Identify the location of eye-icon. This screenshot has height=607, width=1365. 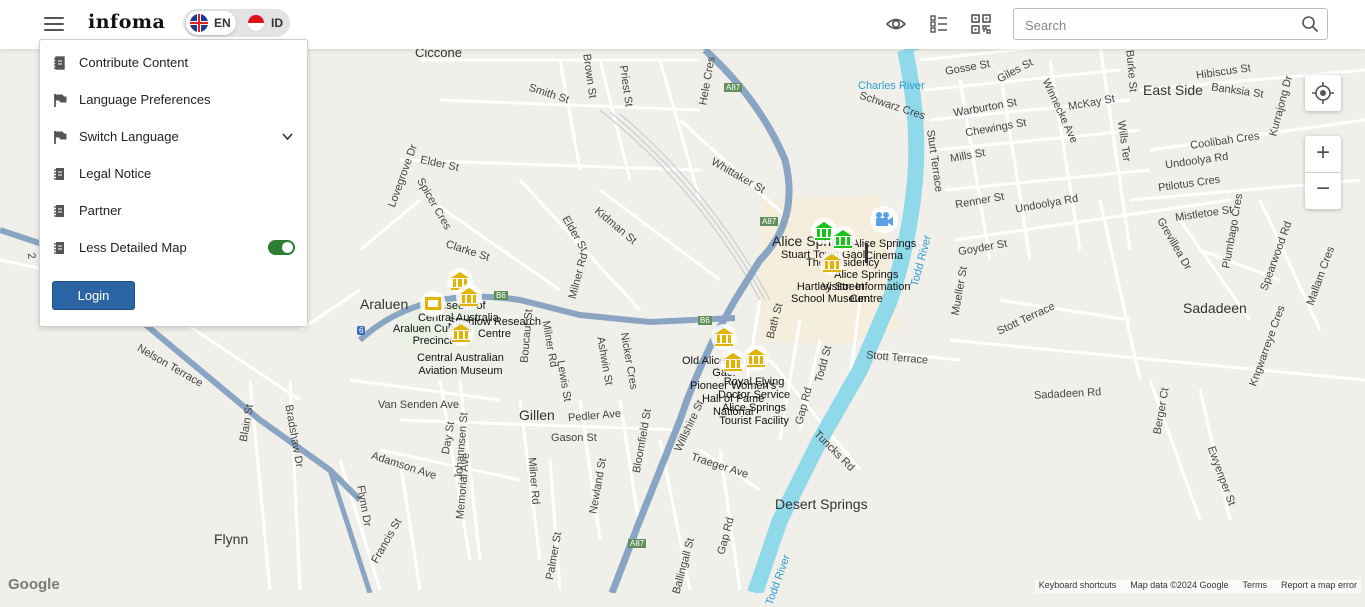
(896, 24).